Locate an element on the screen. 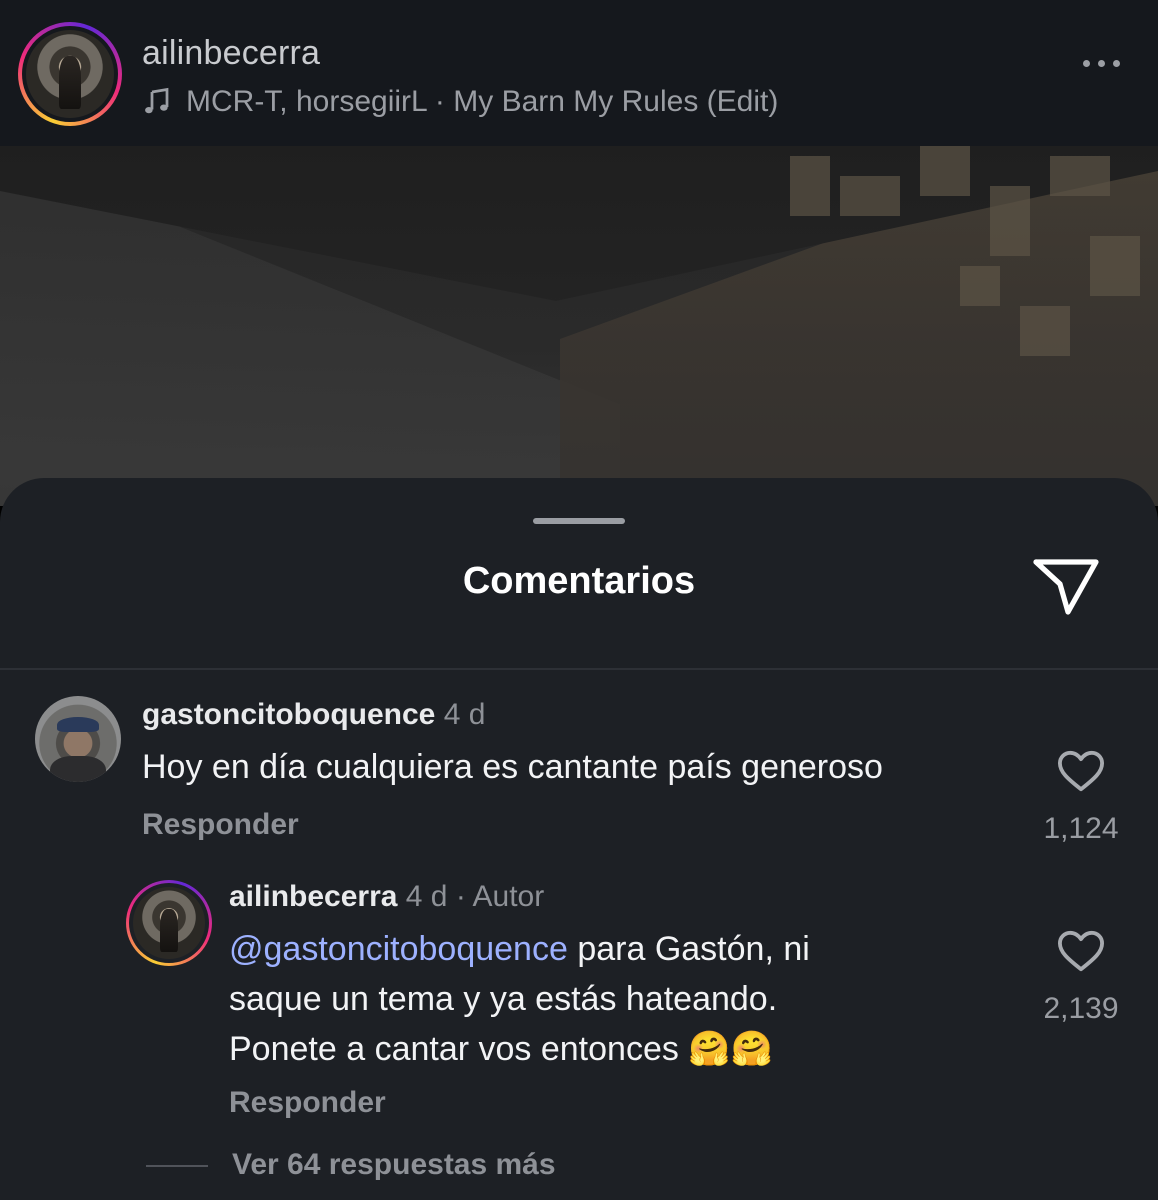 This screenshot has height=1200, width=1158. music-note-icon is located at coordinates (157, 100).